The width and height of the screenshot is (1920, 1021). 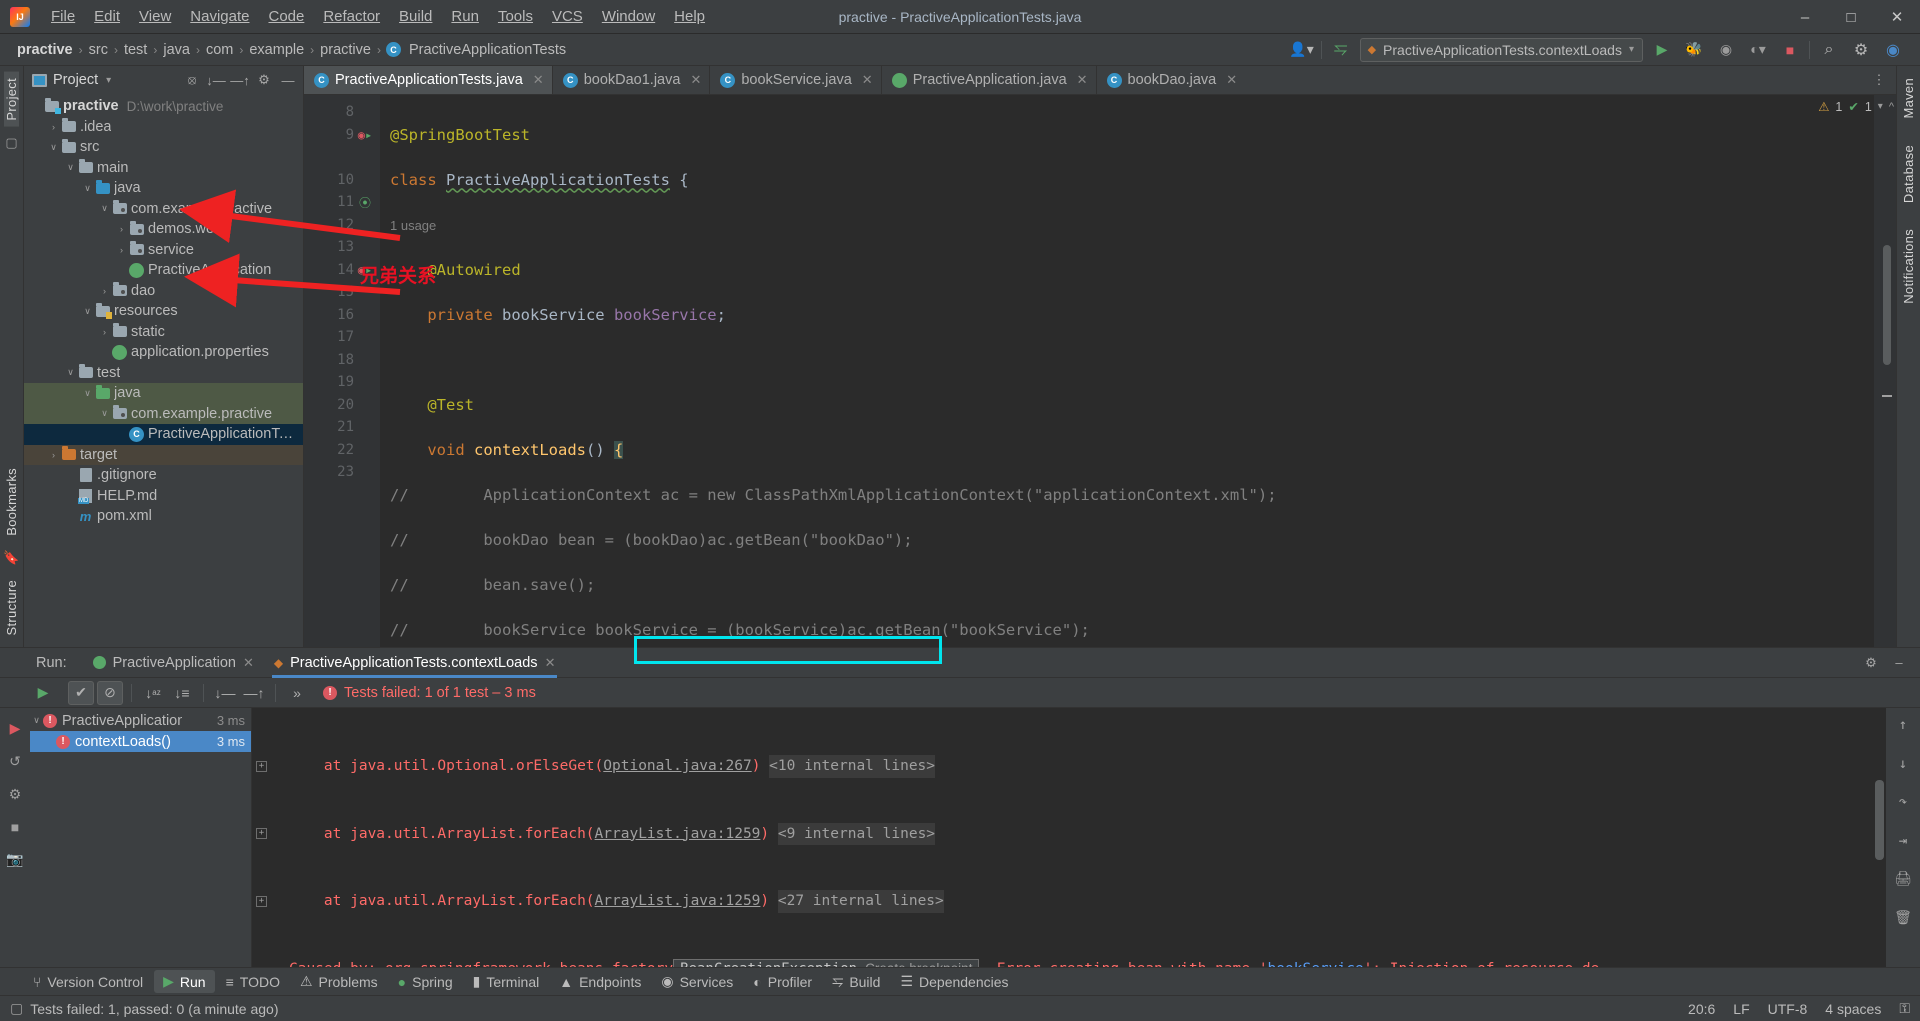 I want to click on gutter-line: 18, so click(x=342, y=360).